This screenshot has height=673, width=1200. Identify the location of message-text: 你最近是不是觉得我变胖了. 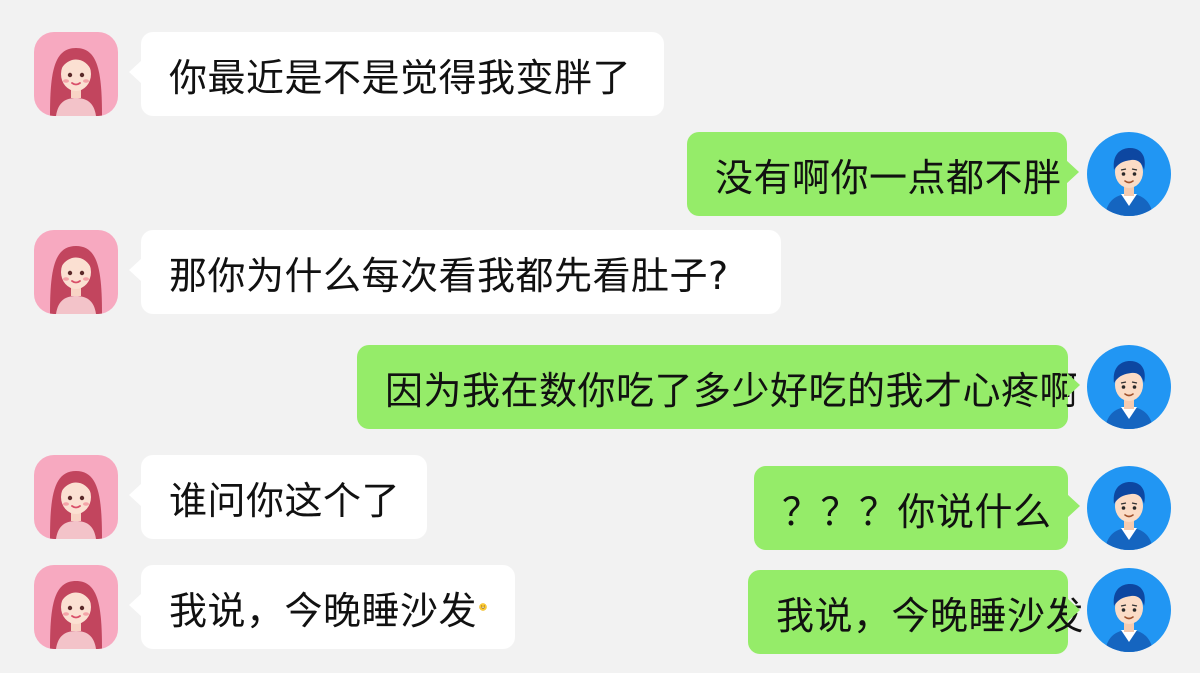
(400, 77).